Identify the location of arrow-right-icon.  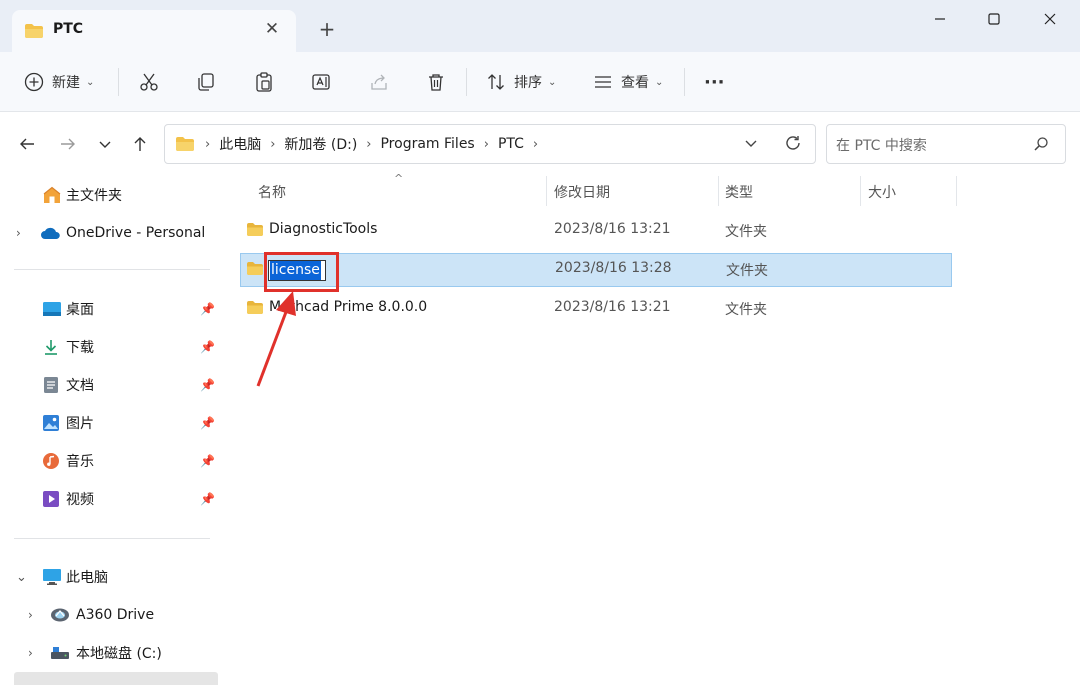
(68, 144).